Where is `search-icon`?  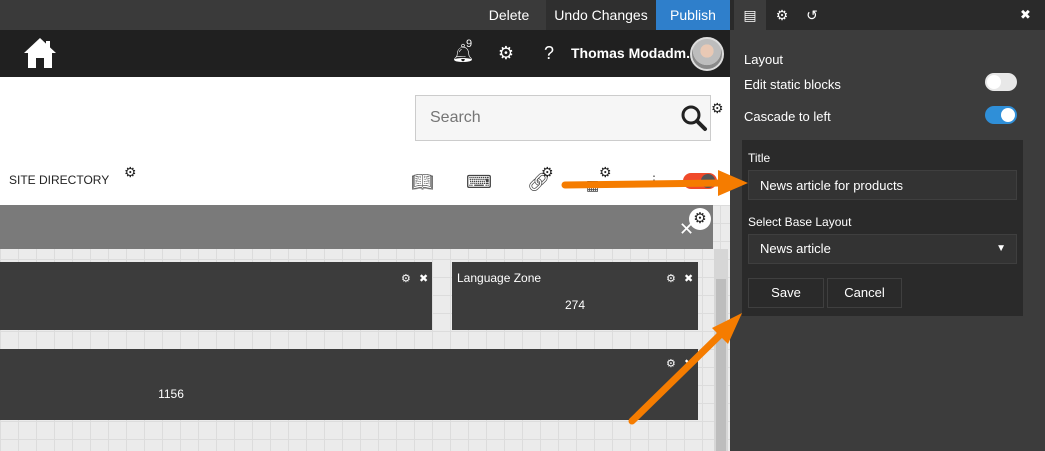
search-icon is located at coordinates (694, 118).